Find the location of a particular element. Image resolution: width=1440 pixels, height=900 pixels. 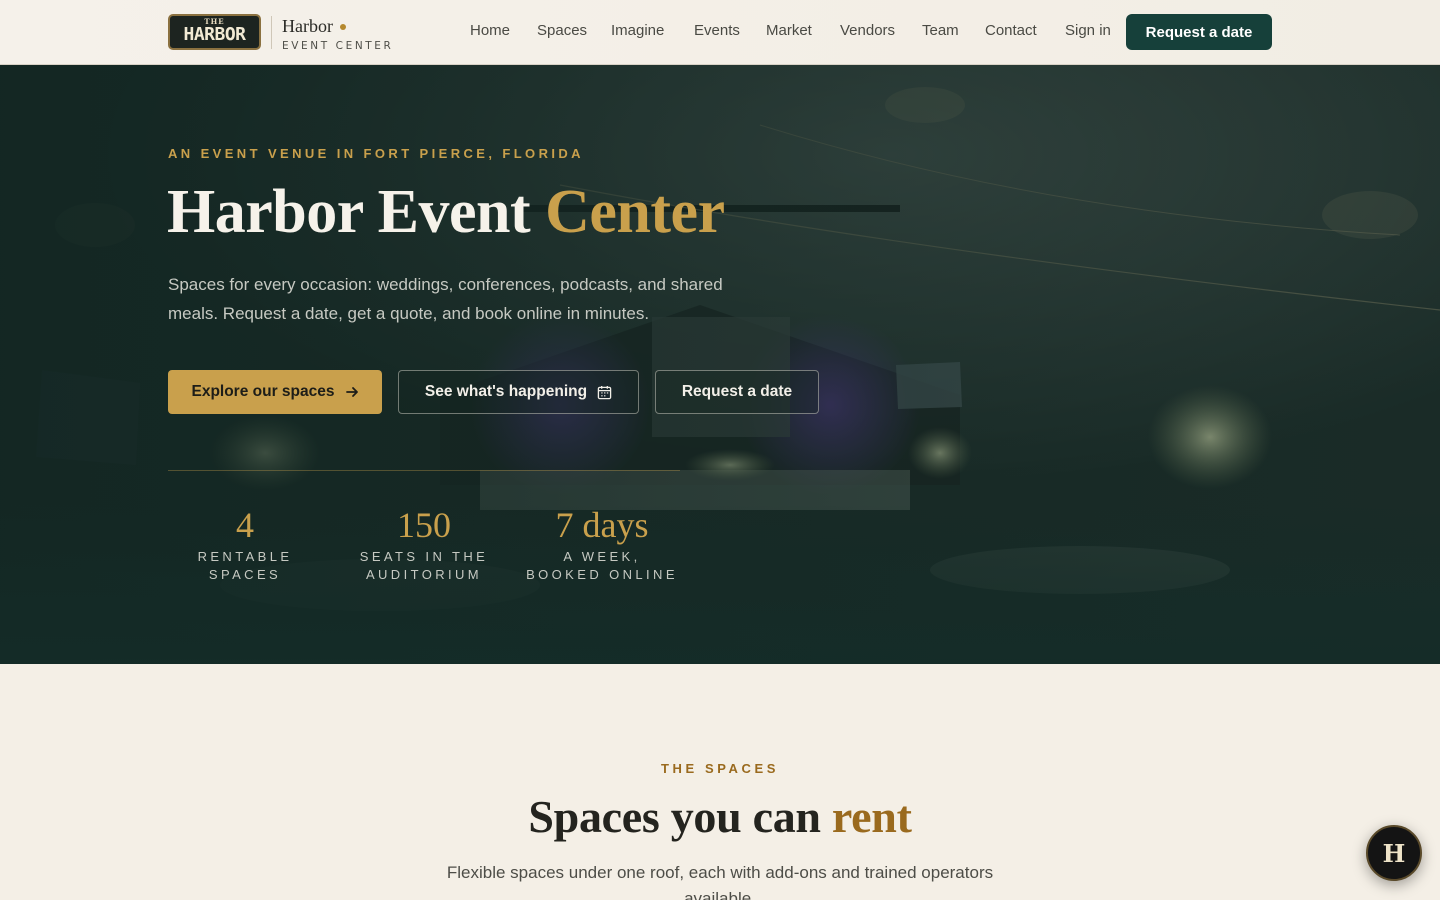

spaces-title-accent: rent is located at coordinates (871, 816).